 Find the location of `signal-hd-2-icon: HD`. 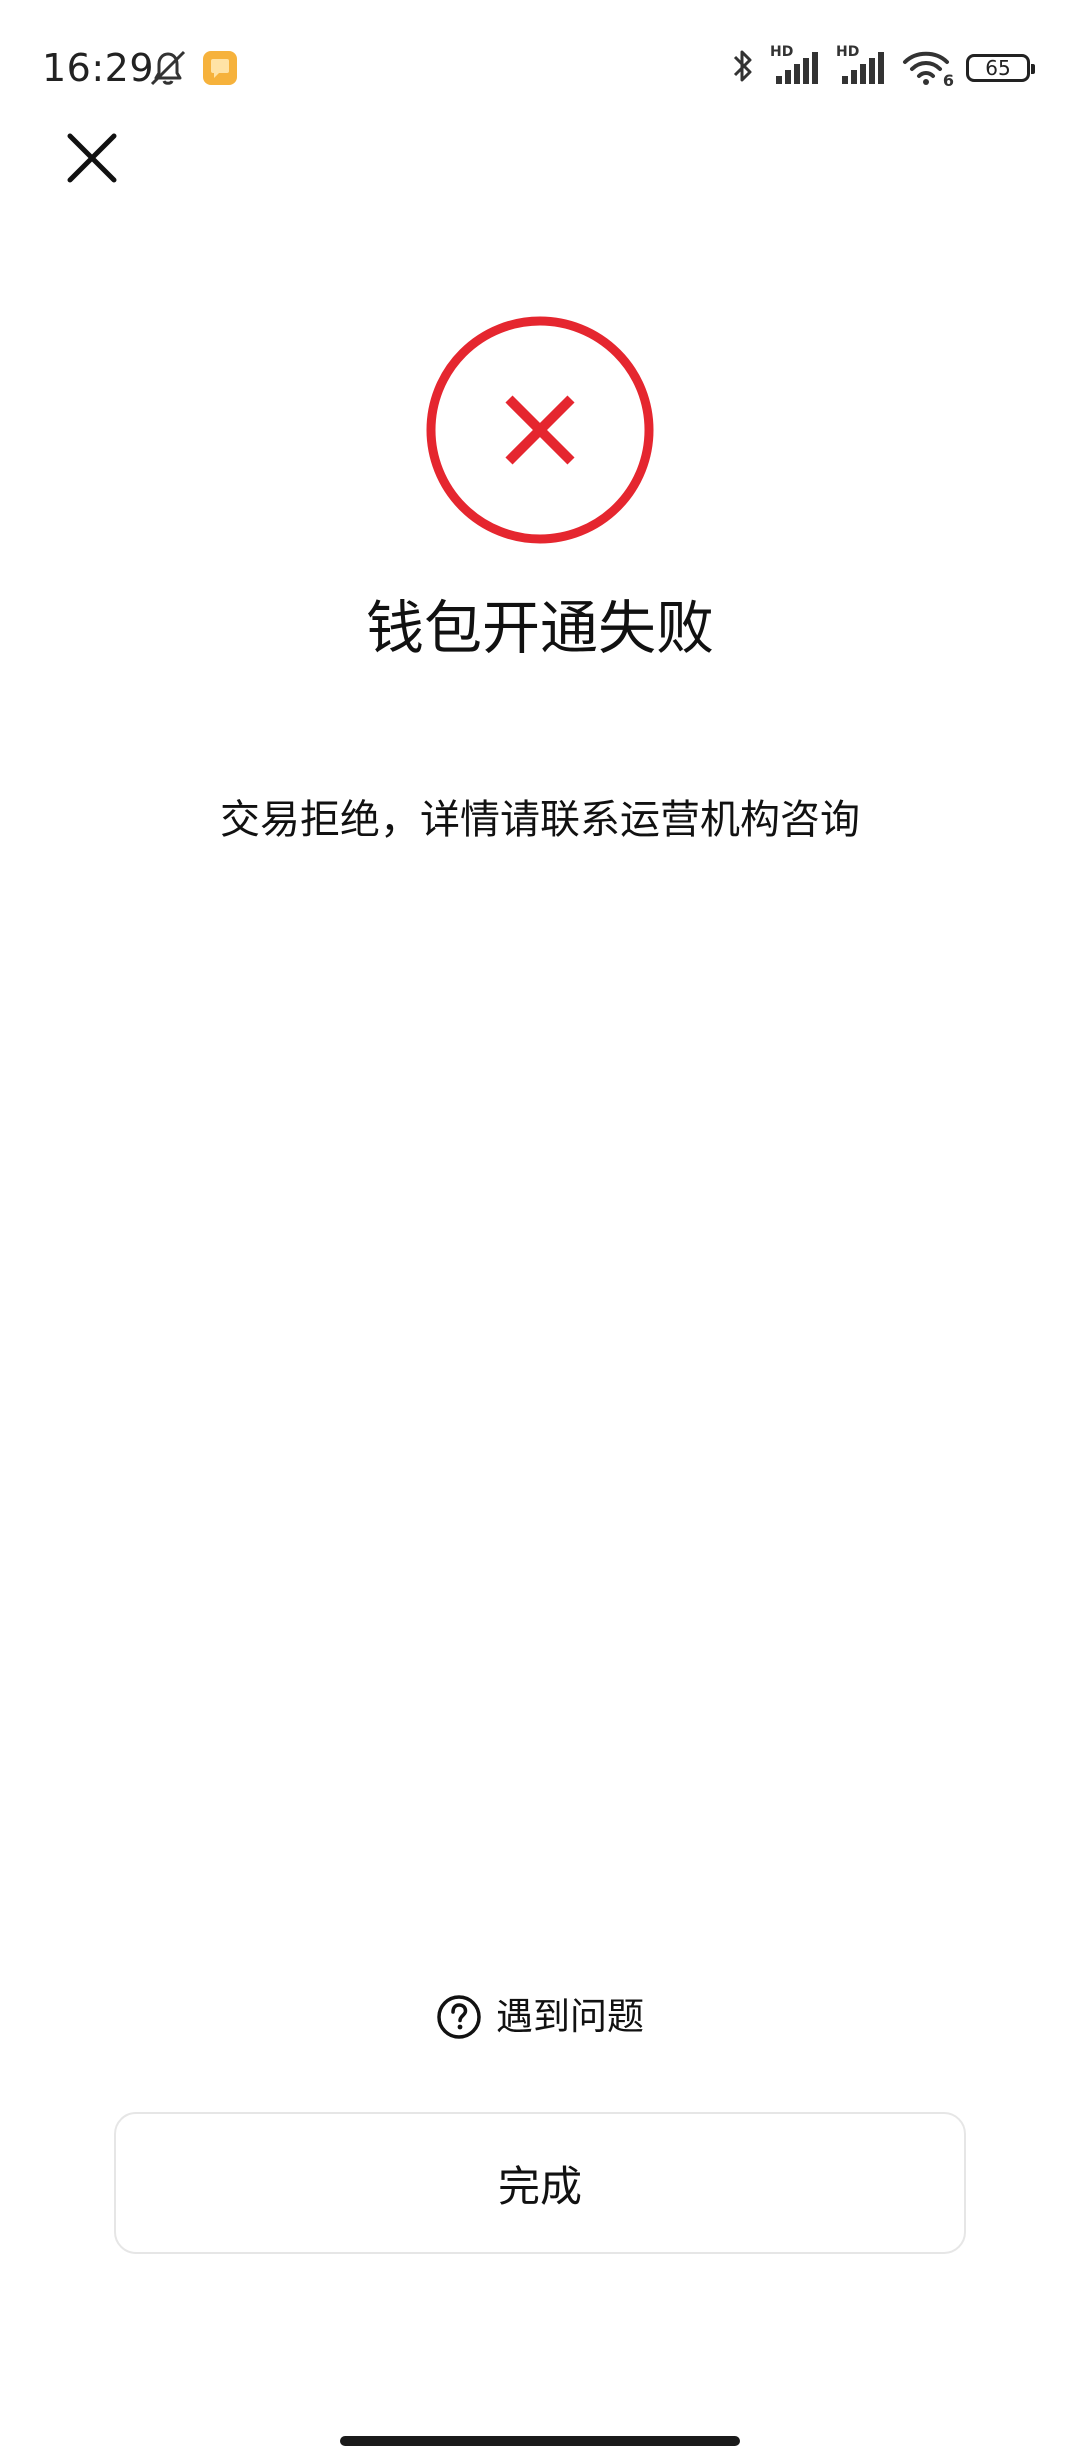

signal-hd-2-icon: HD is located at coordinates (862, 66).